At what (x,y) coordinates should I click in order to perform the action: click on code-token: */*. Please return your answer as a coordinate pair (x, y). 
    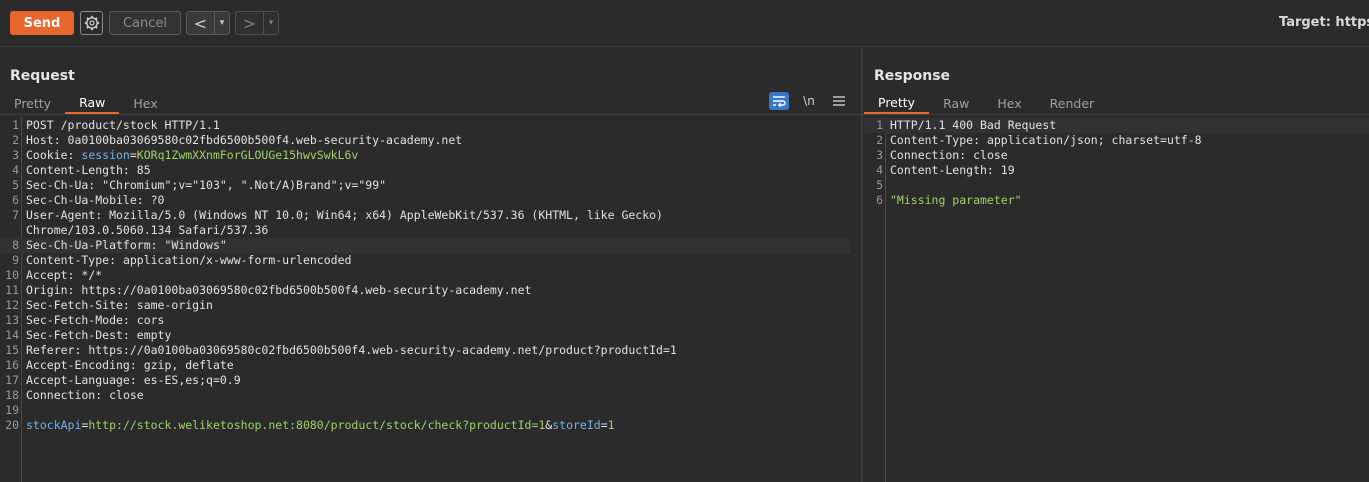
    Looking at the image, I should click on (92, 275).